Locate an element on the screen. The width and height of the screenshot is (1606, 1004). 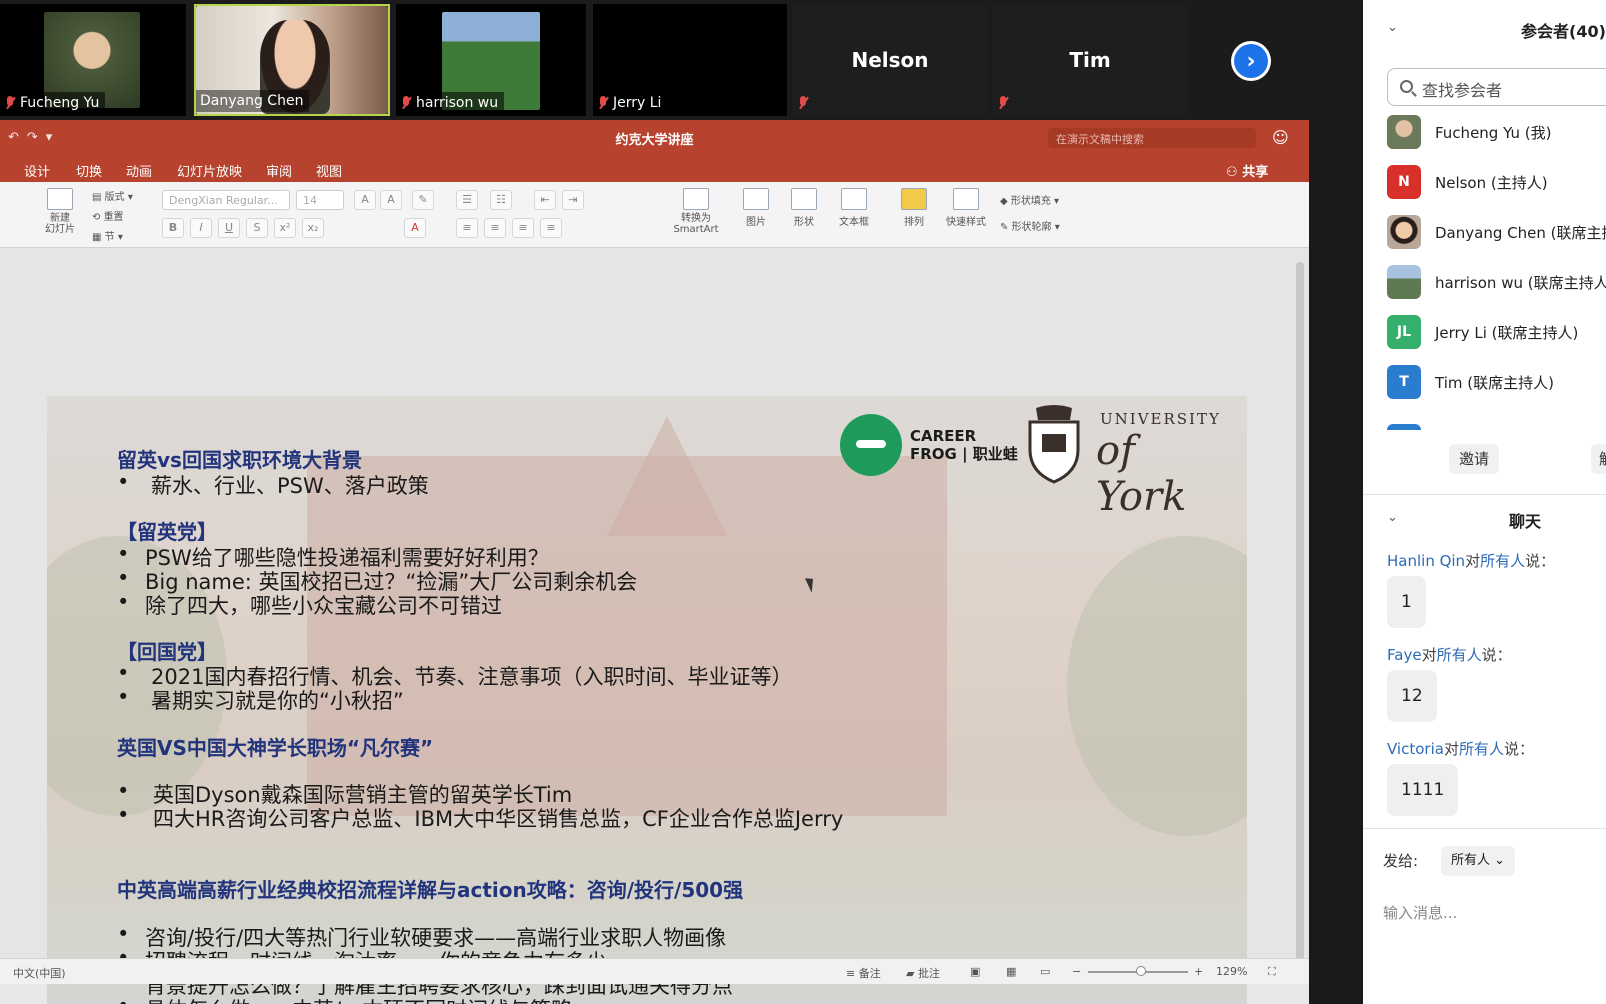
slide-heading-1: 留英vs回国求职环境大背景 is located at coordinates (239, 460).